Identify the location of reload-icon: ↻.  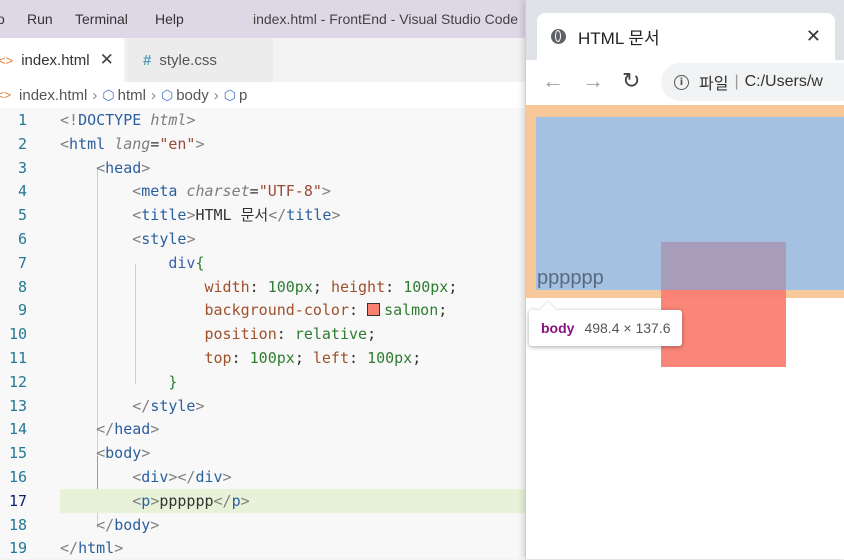
(631, 81).